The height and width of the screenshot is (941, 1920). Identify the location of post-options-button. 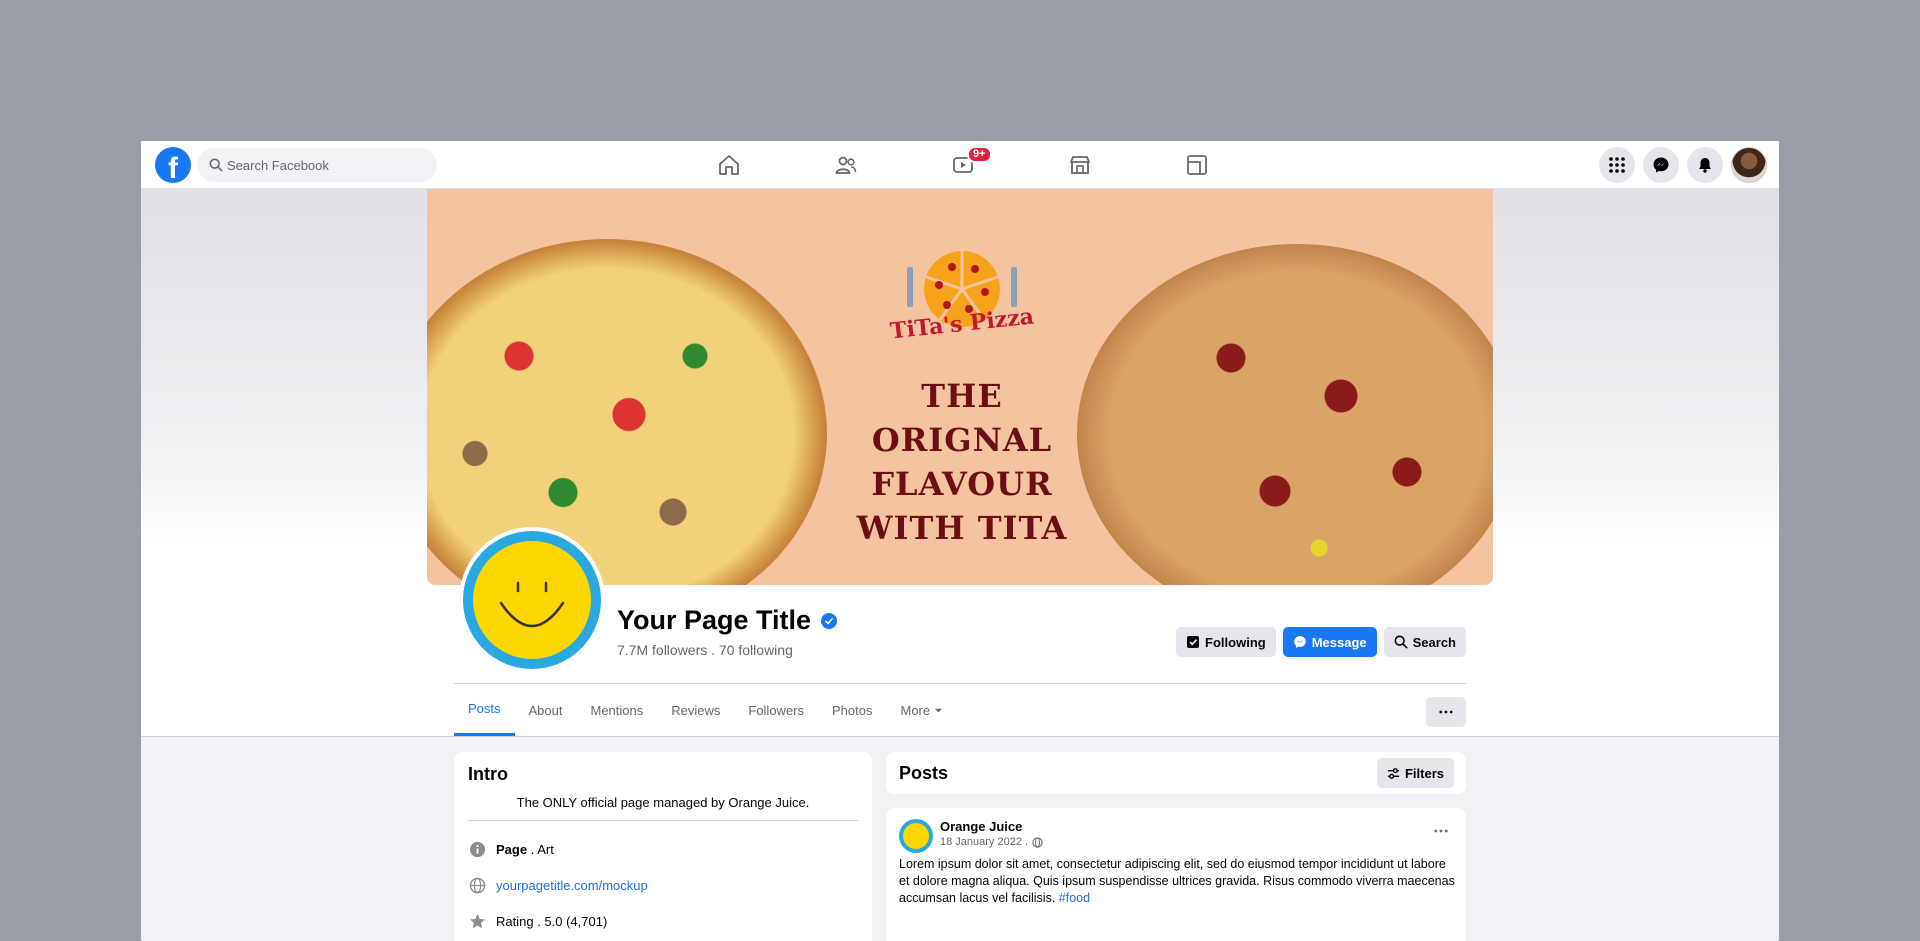
(1441, 828).